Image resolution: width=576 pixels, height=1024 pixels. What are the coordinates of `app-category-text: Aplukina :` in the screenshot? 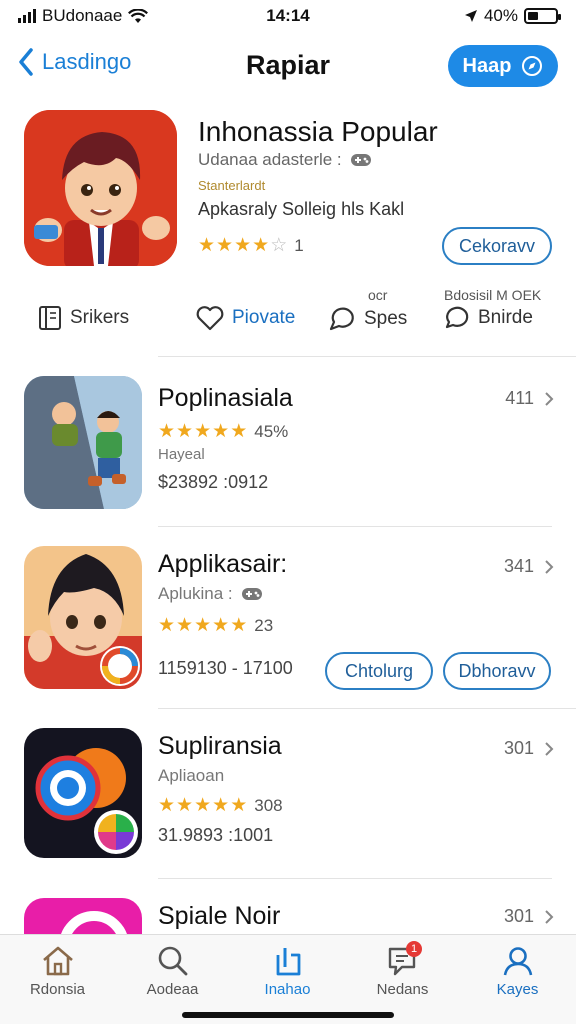 It's located at (195, 593).